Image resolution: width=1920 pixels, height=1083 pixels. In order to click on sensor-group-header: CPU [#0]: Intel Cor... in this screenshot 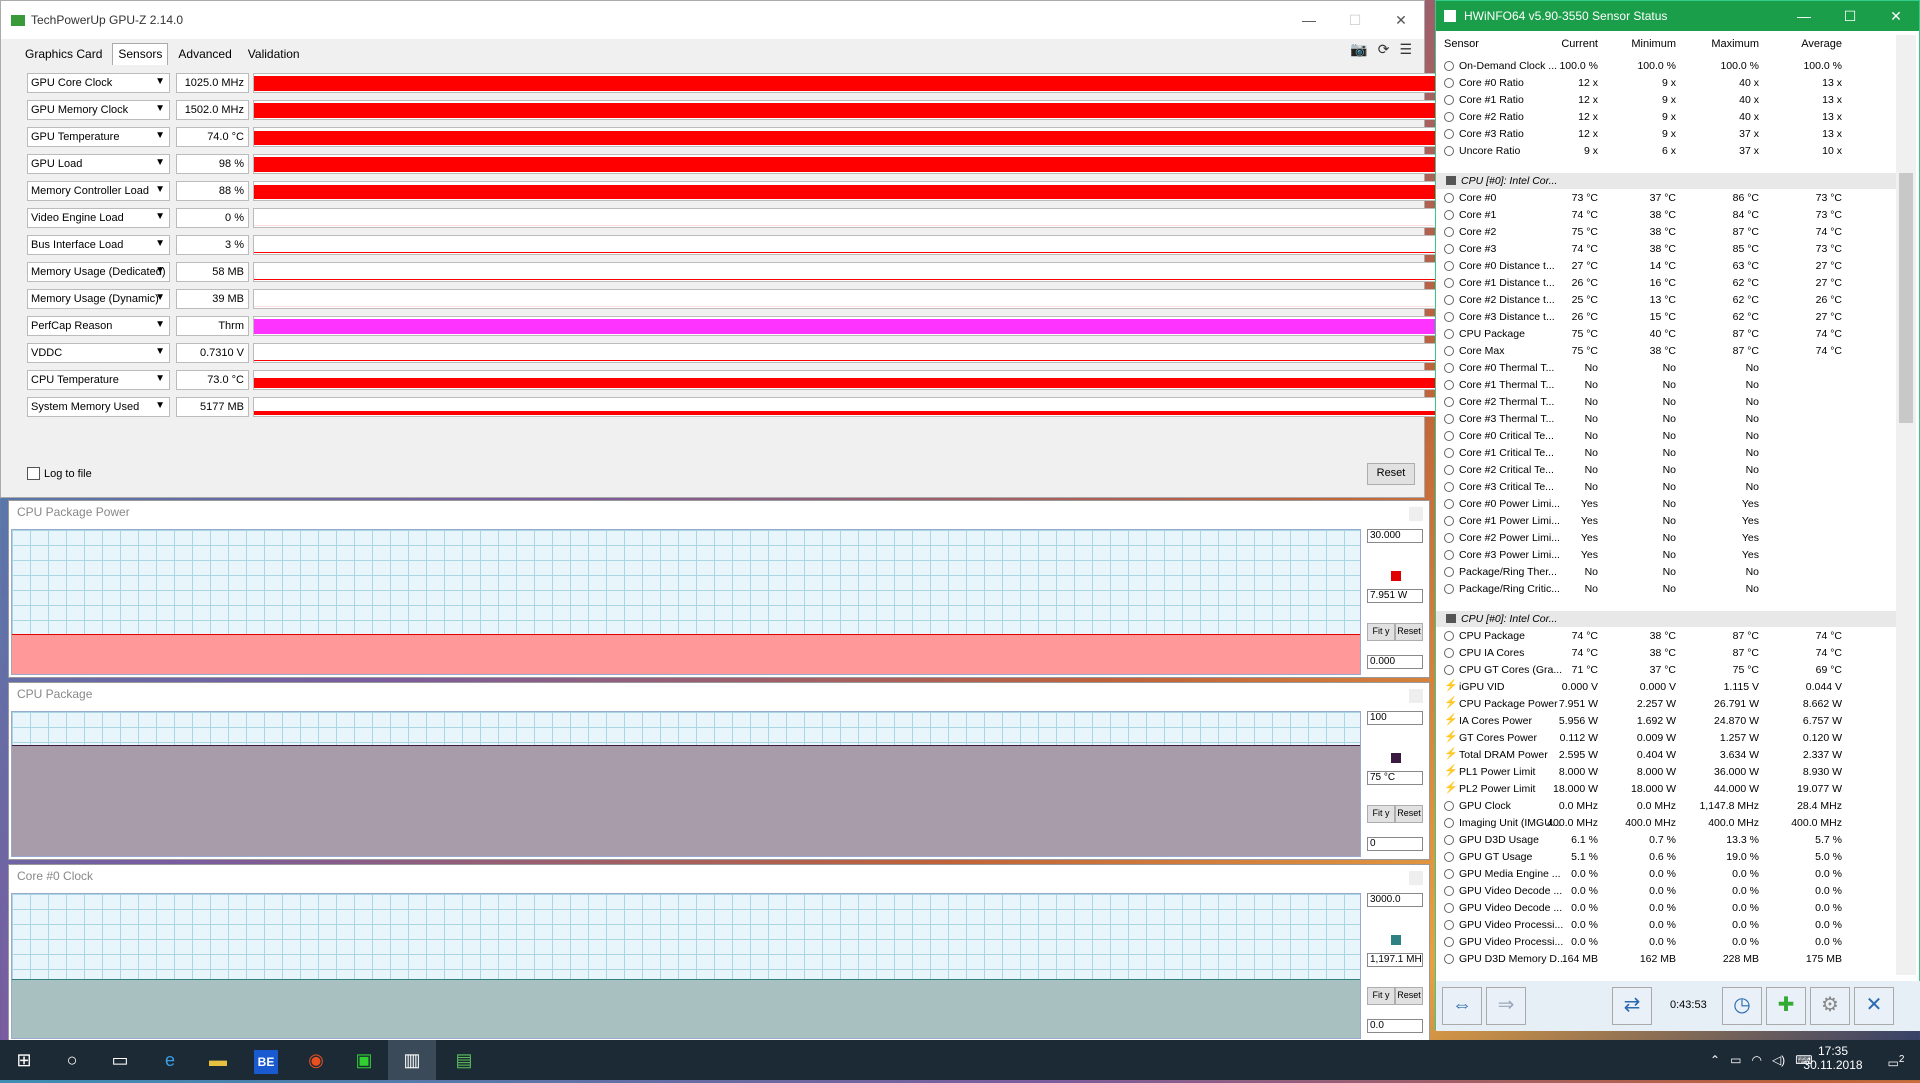, I will do `click(1666, 181)`.